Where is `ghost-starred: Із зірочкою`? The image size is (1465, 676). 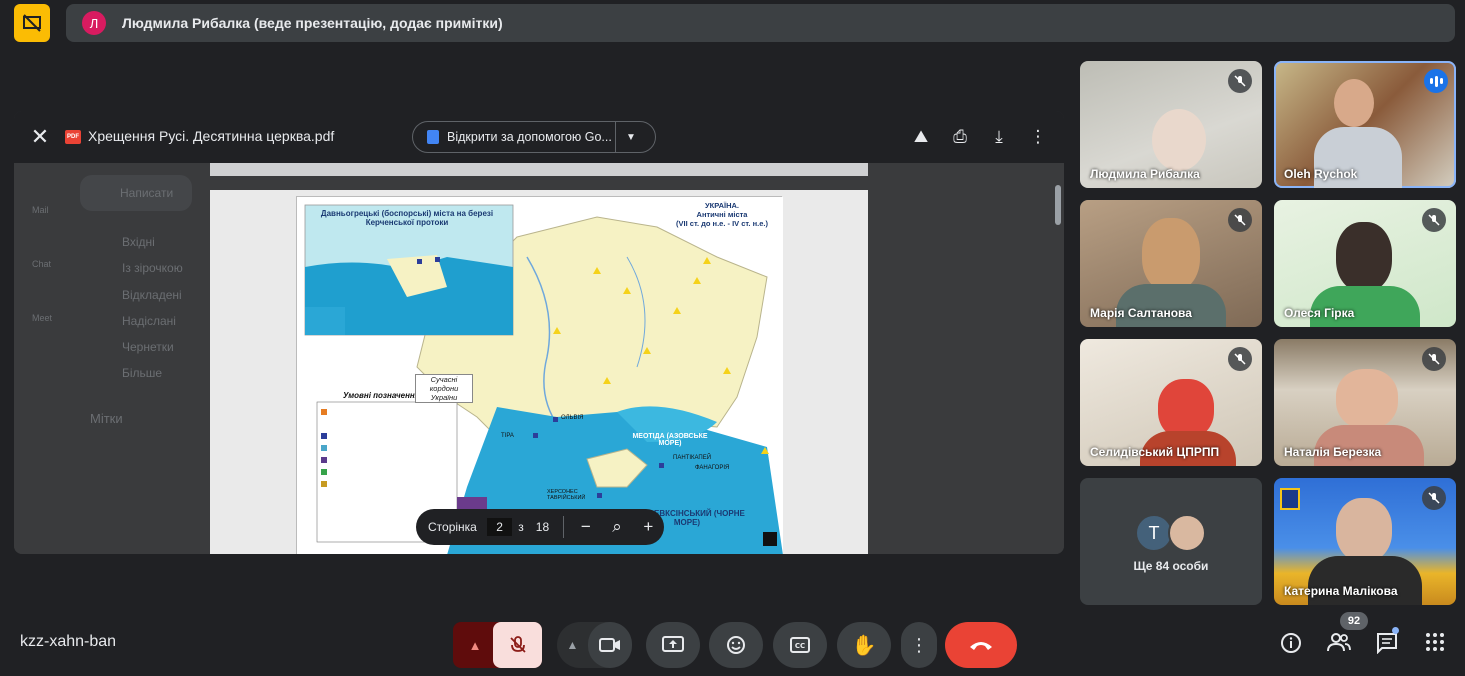 ghost-starred: Із зірочкою is located at coordinates (152, 268).